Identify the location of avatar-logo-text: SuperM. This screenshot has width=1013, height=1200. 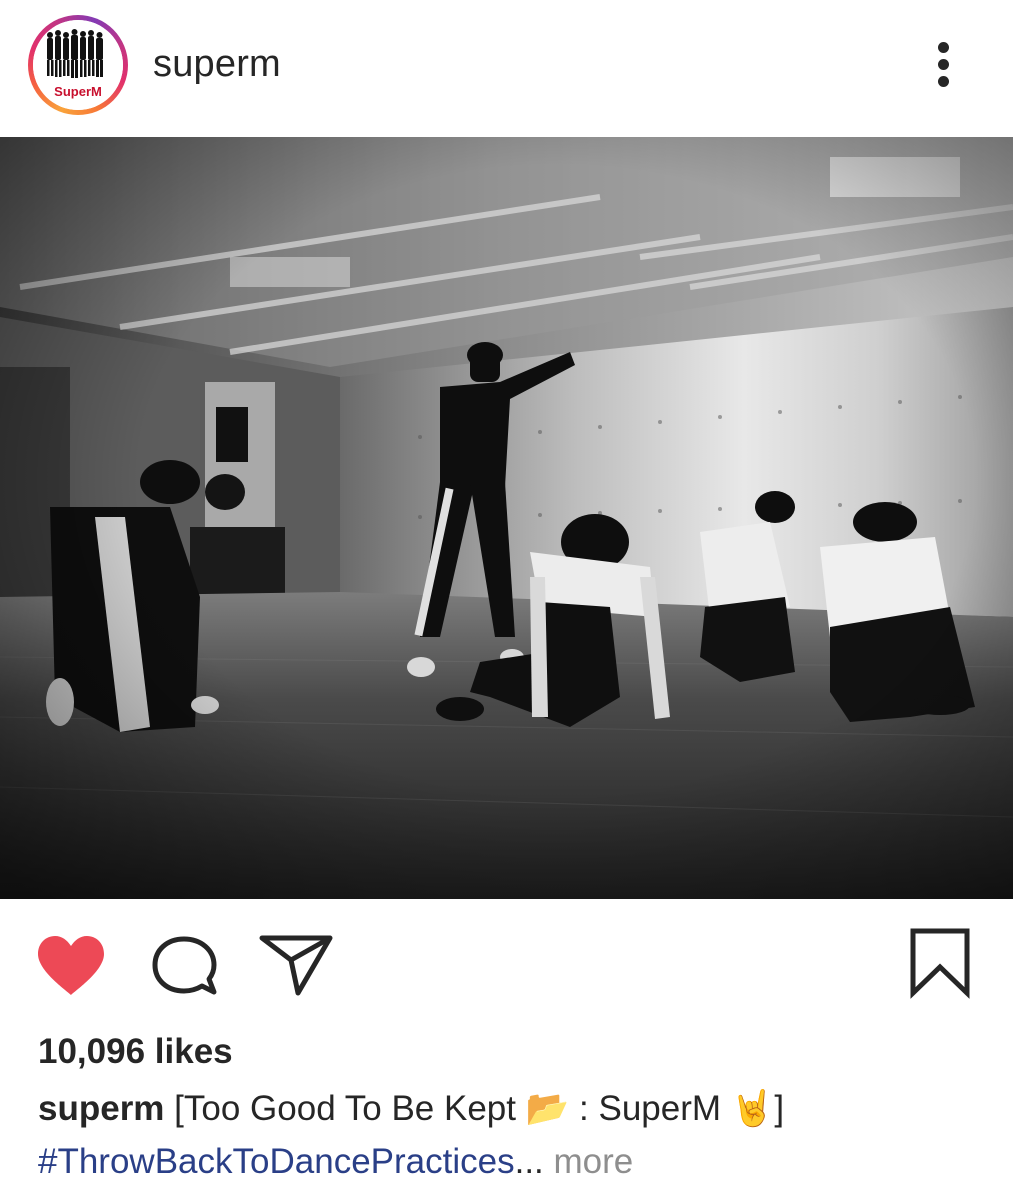
(78, 91).